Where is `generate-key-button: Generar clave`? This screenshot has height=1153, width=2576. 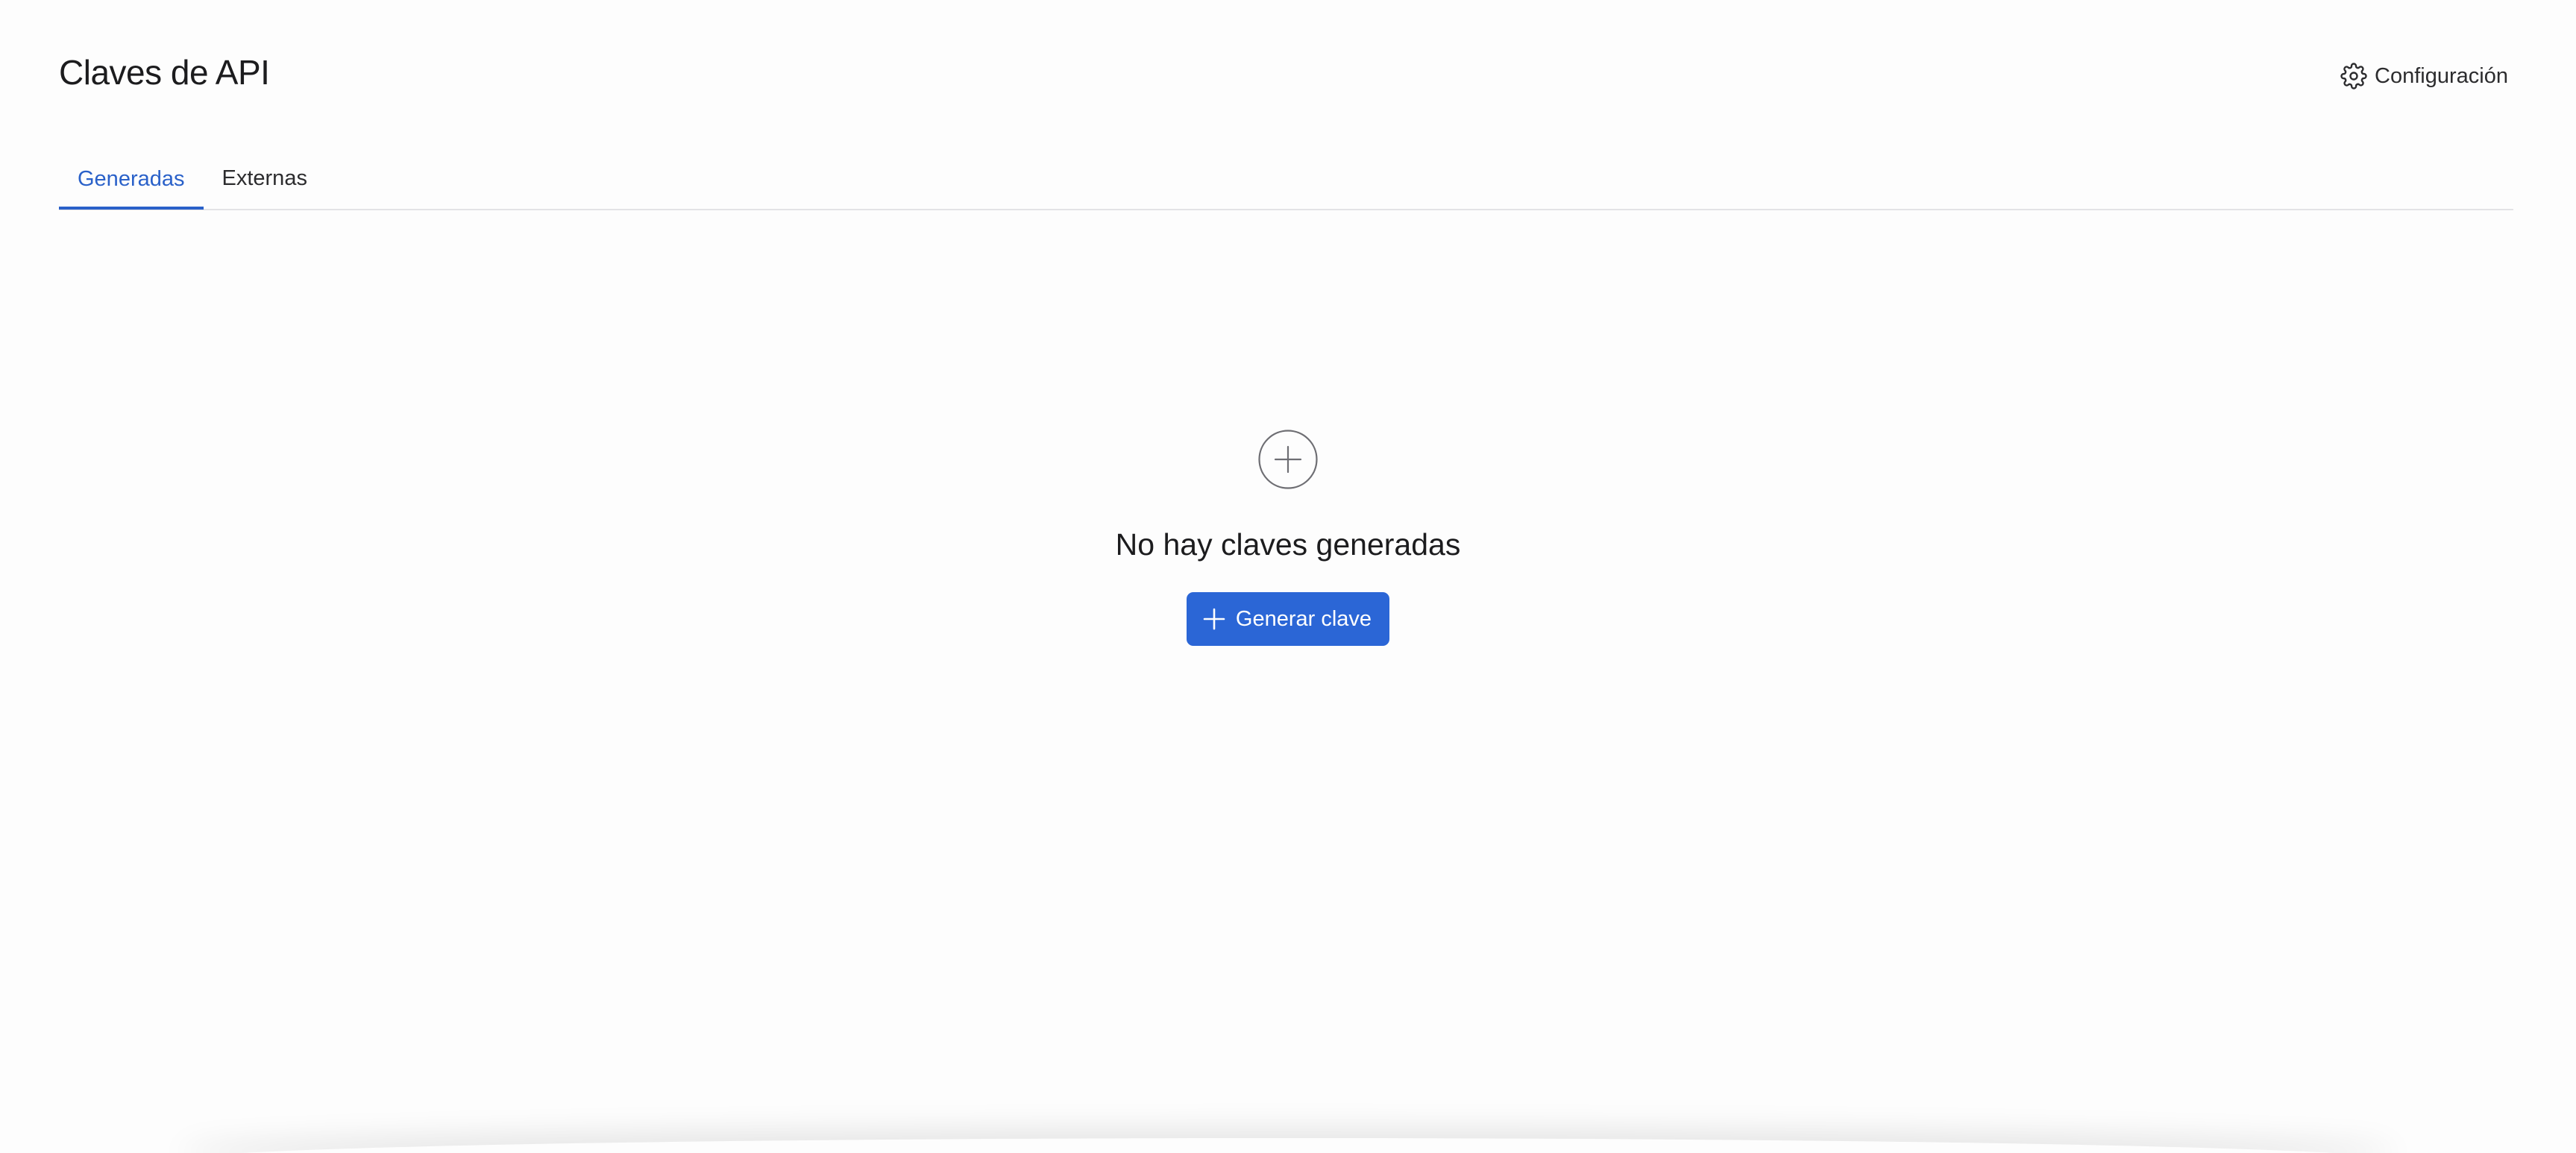
generate-key-button: Generar clave is located at coordinates (1288, 619).